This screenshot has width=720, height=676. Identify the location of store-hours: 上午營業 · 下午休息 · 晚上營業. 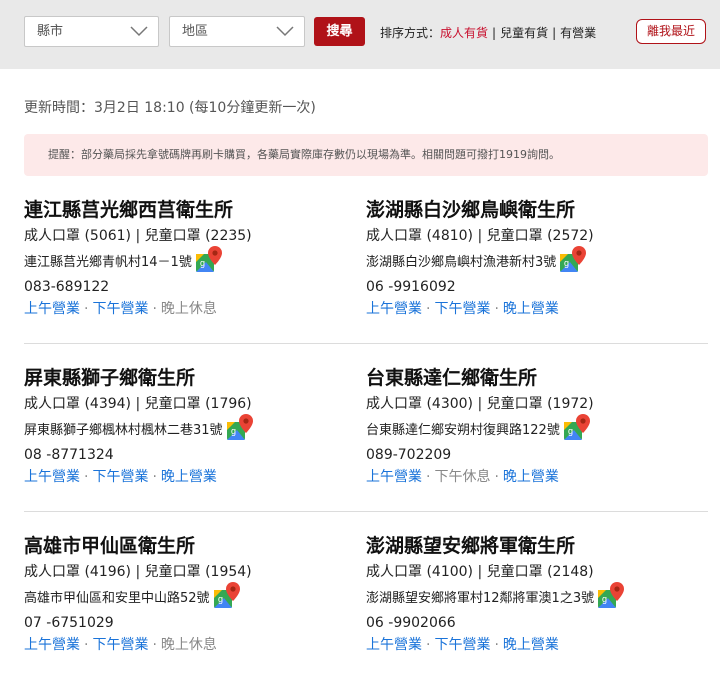
(531, 477).